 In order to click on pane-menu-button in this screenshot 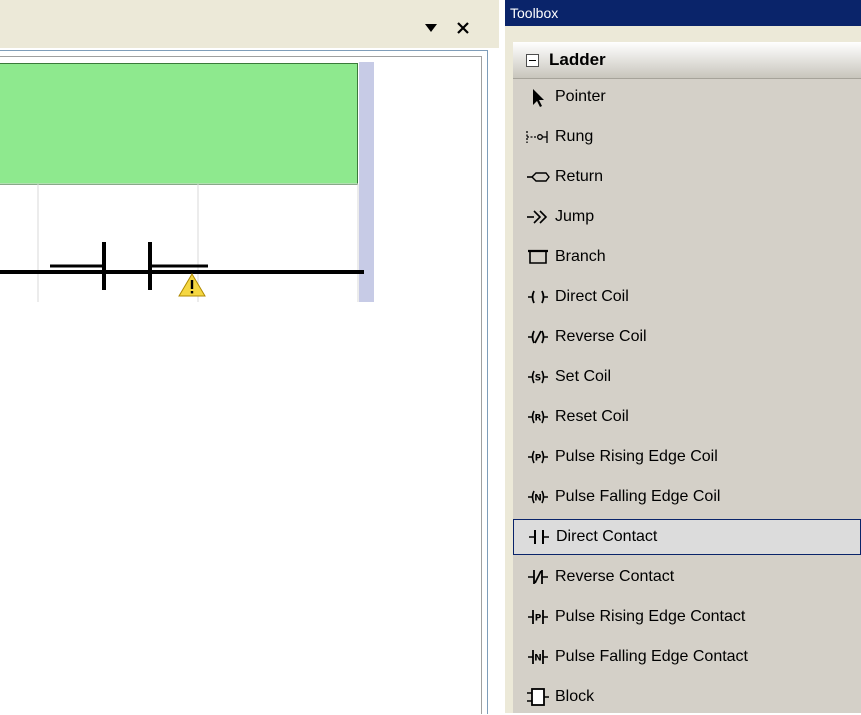, I will do `click(431, 28)`.